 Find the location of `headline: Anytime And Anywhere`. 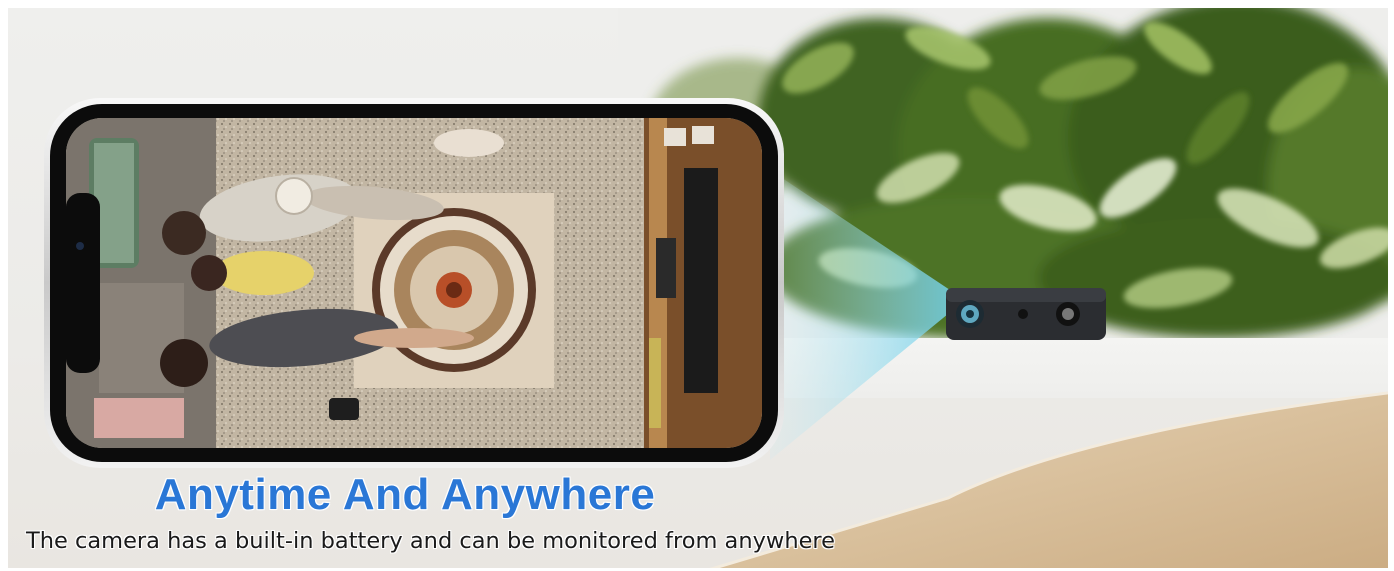

headline: Anytime And Anywhere is located at coordinates (405, 494).